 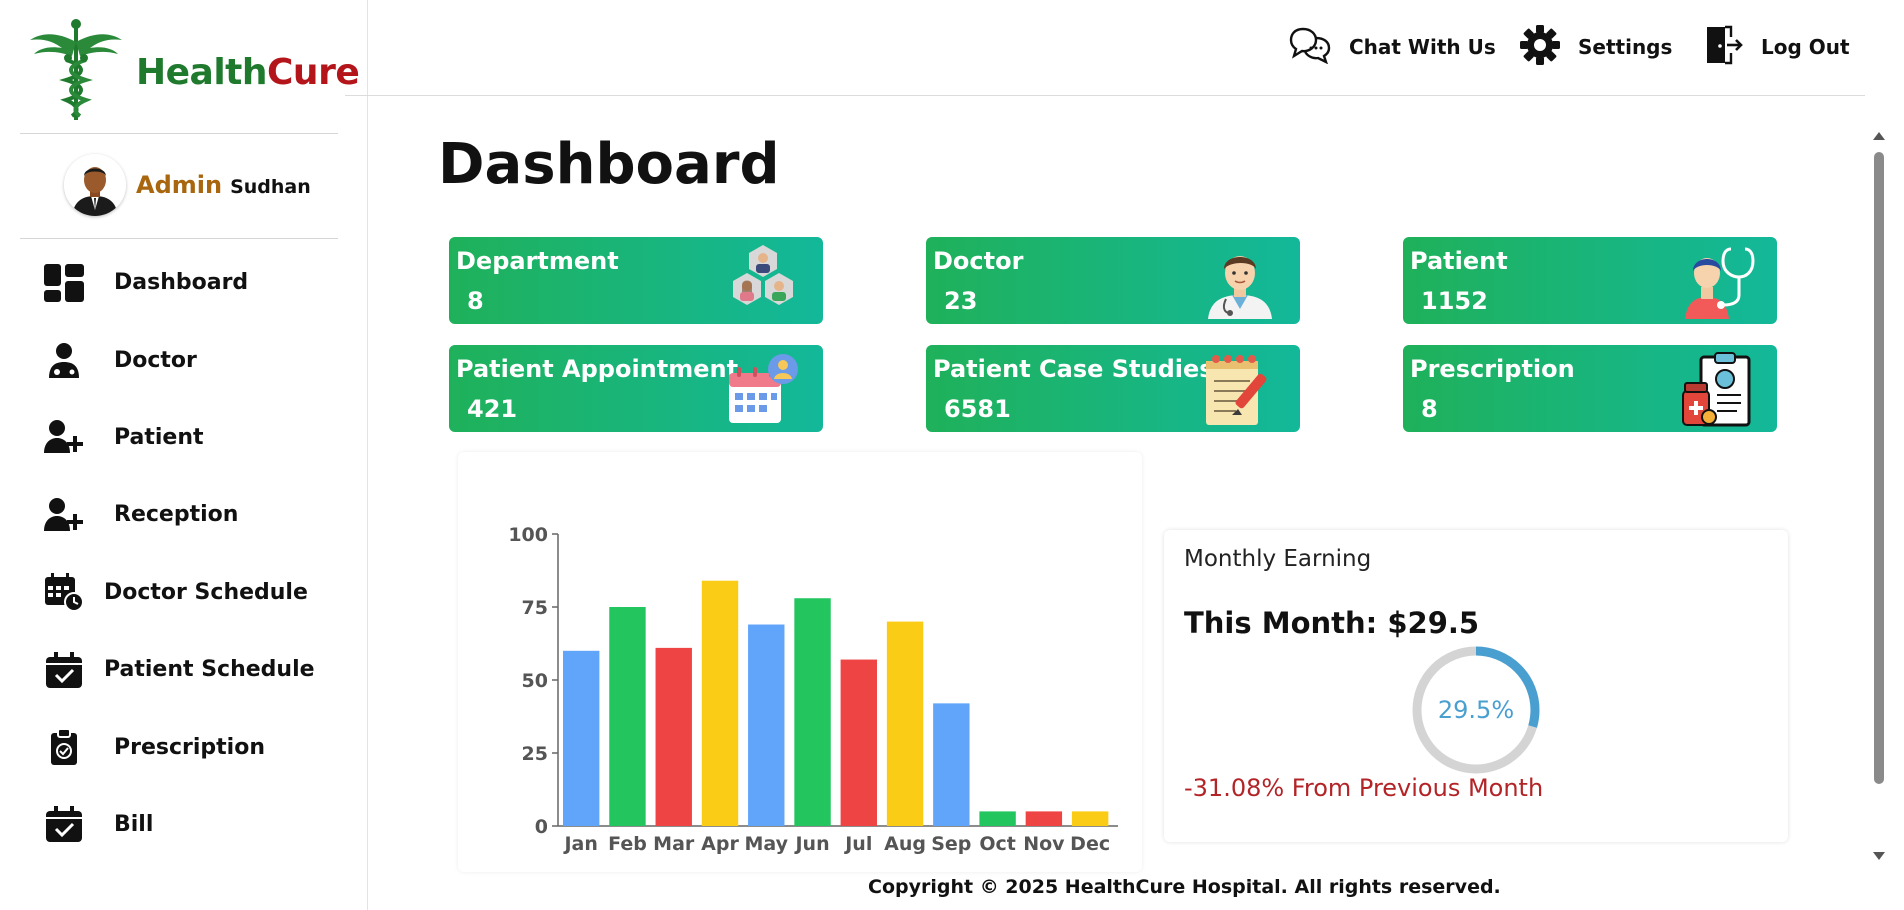 What do you see at coordinates (190, 747) in the screenshot?
I see `sidebar-item-label: Prescription` at bounding box center [190, 747].